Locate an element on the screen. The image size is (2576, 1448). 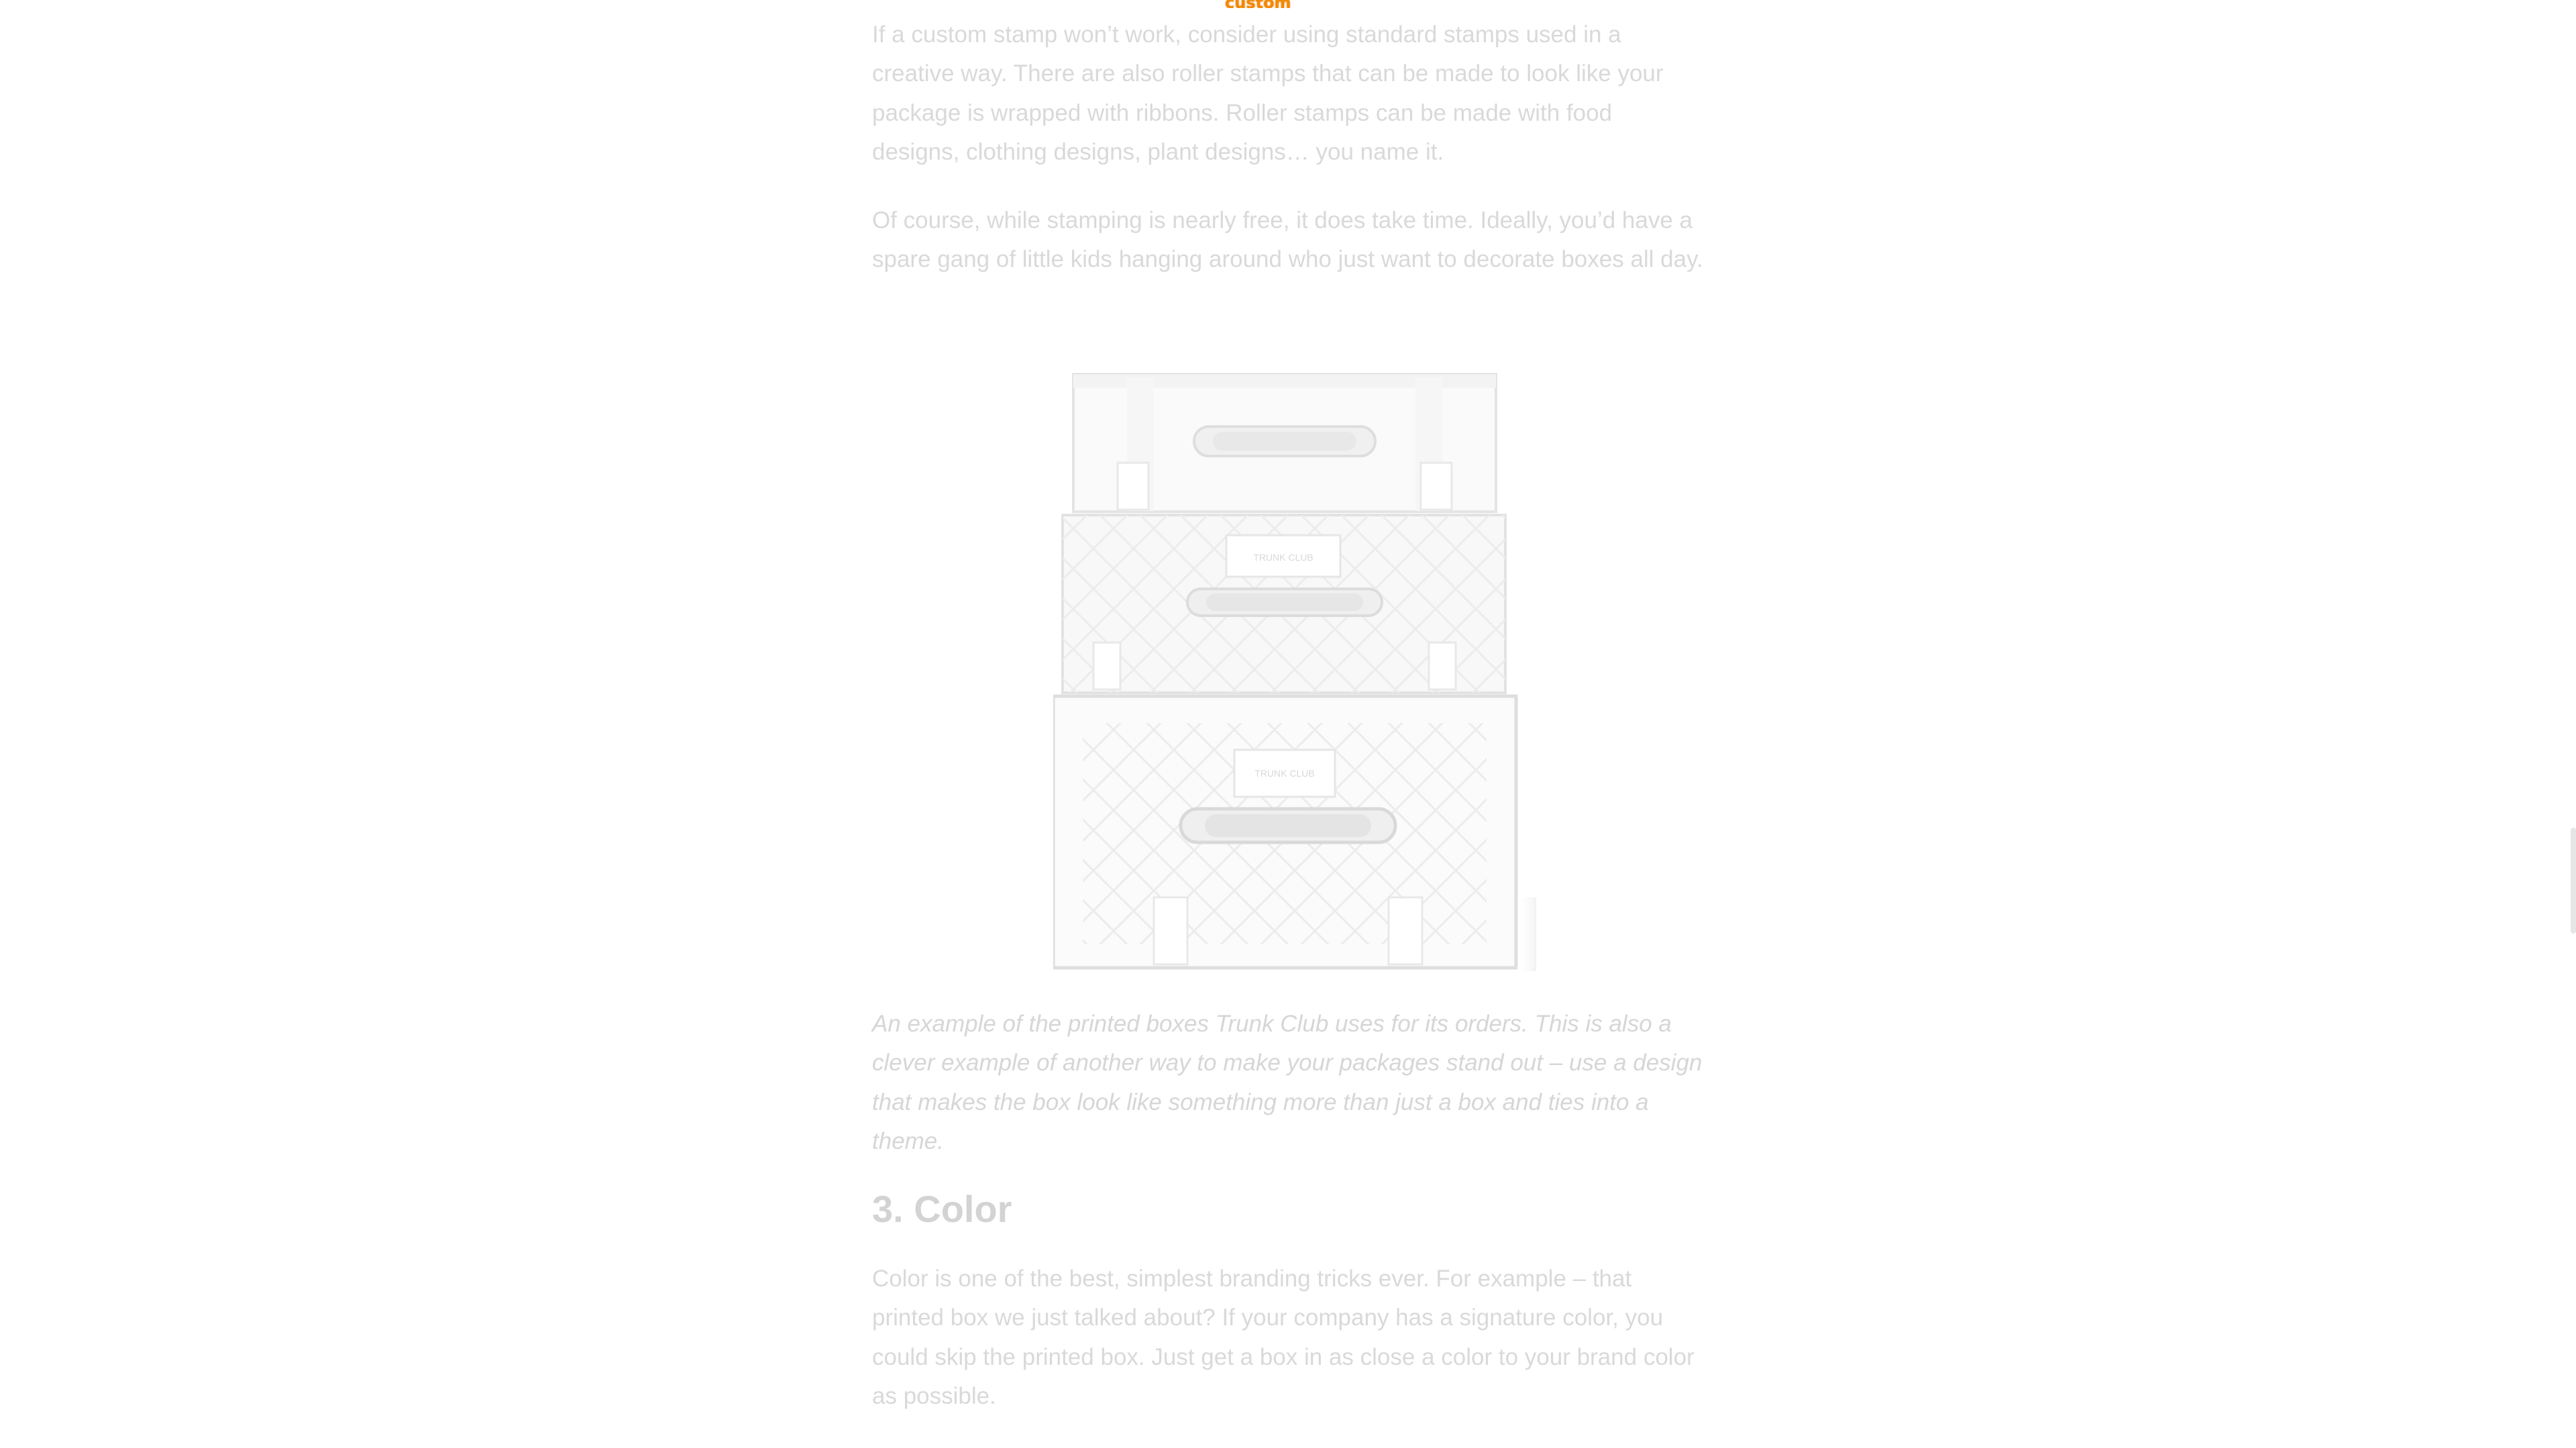
bottom-box-label: TRUNK CLUB is located at coordinates (1284, 773).